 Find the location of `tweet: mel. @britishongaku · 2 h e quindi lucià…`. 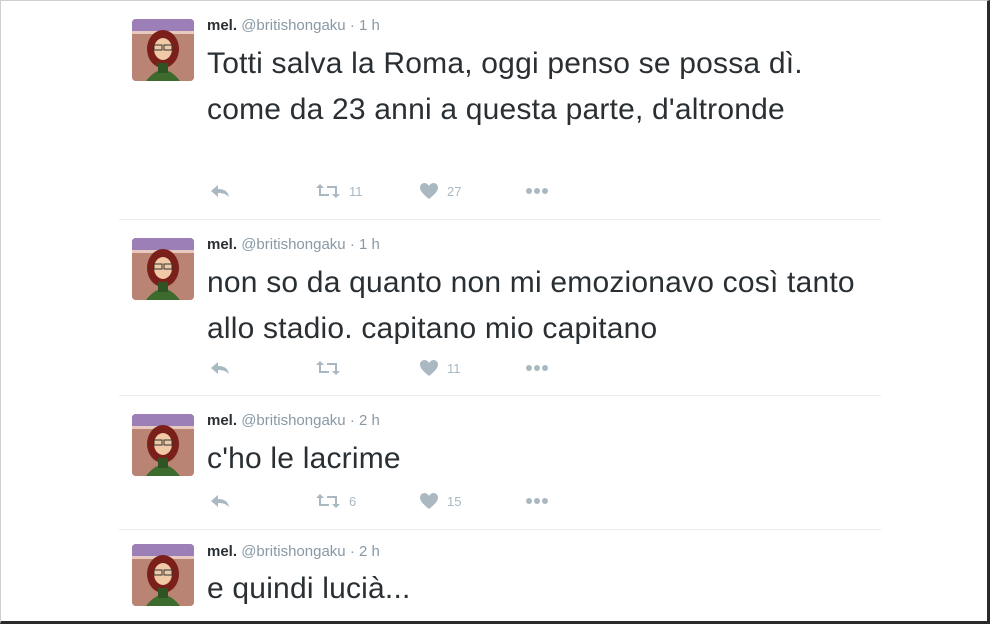

tweet: mel. @britishongaku · 2 h e quindi lucià… is located at coordinates (500, 575).